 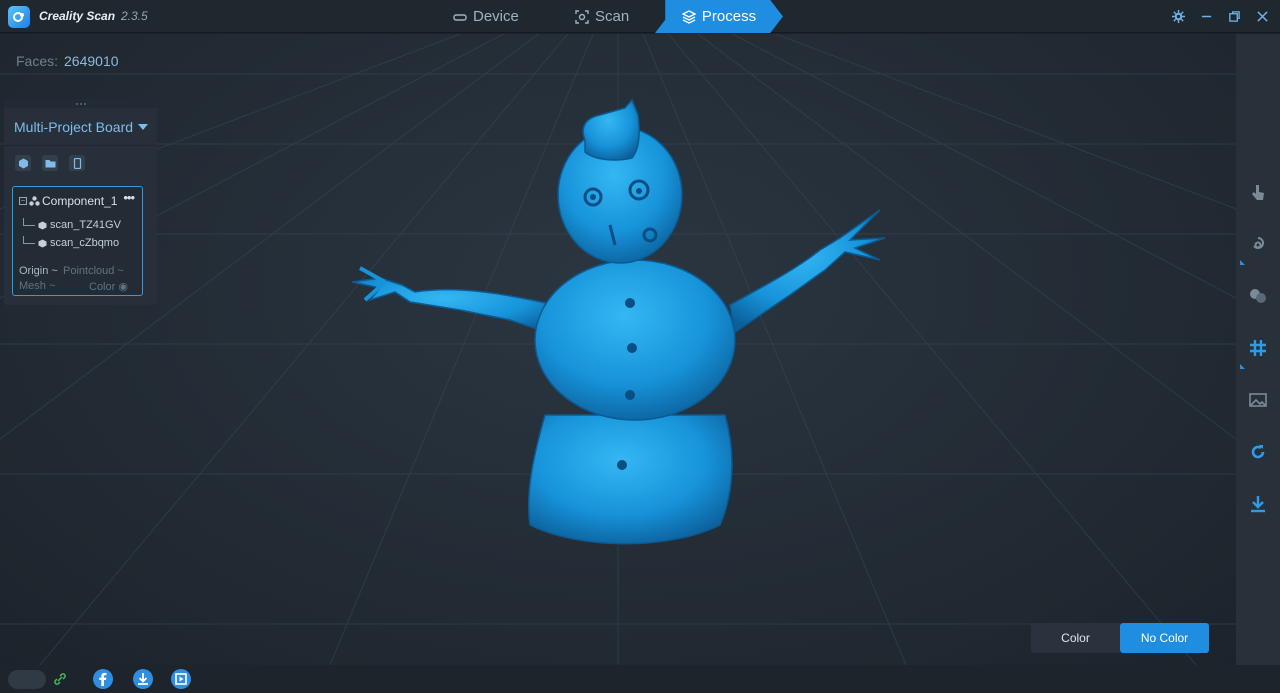 What do you see at coordinates (91, 61) in the screenshot?
I see `faces-value: 2649010` at bounding box center [91, 61].